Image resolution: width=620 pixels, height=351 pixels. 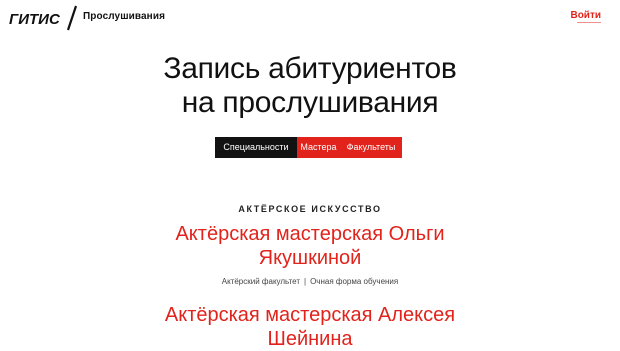 What do you see at coordinates (585, 15) in the screenshot?
I see `login-link: Войти` at bounding box center [585, 15].